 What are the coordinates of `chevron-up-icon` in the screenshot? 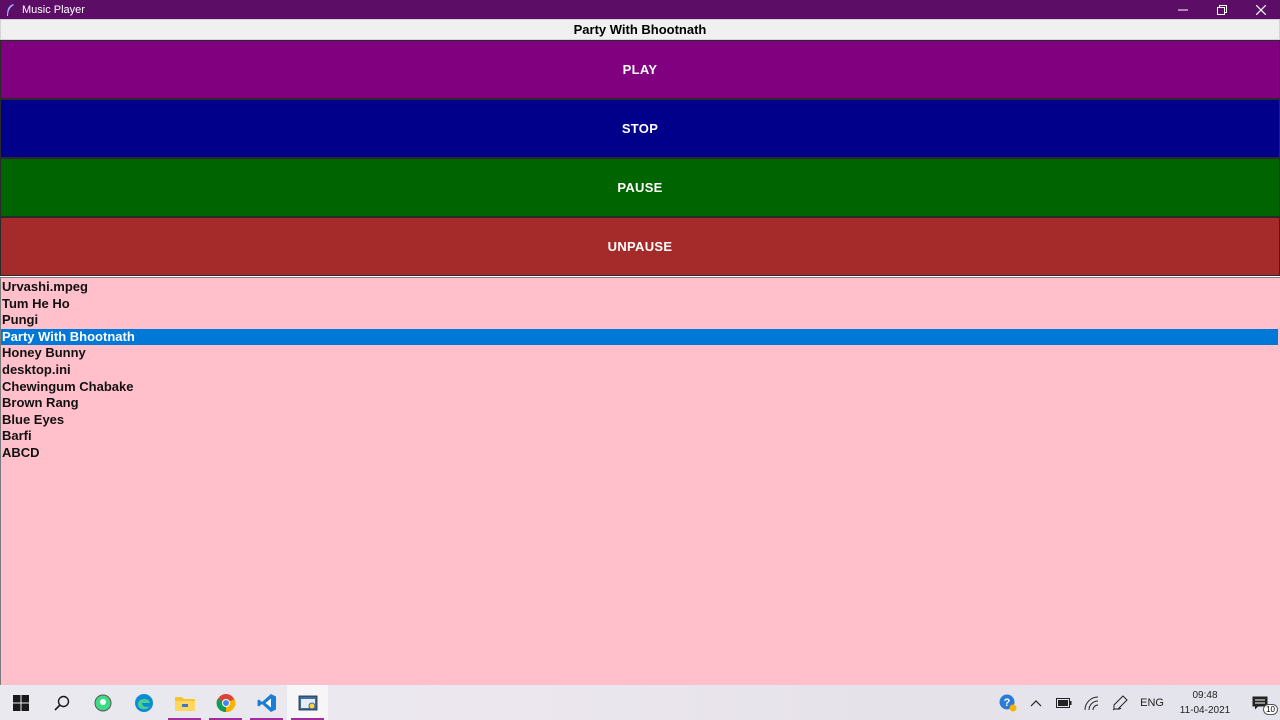 It's located at (1036, 702).